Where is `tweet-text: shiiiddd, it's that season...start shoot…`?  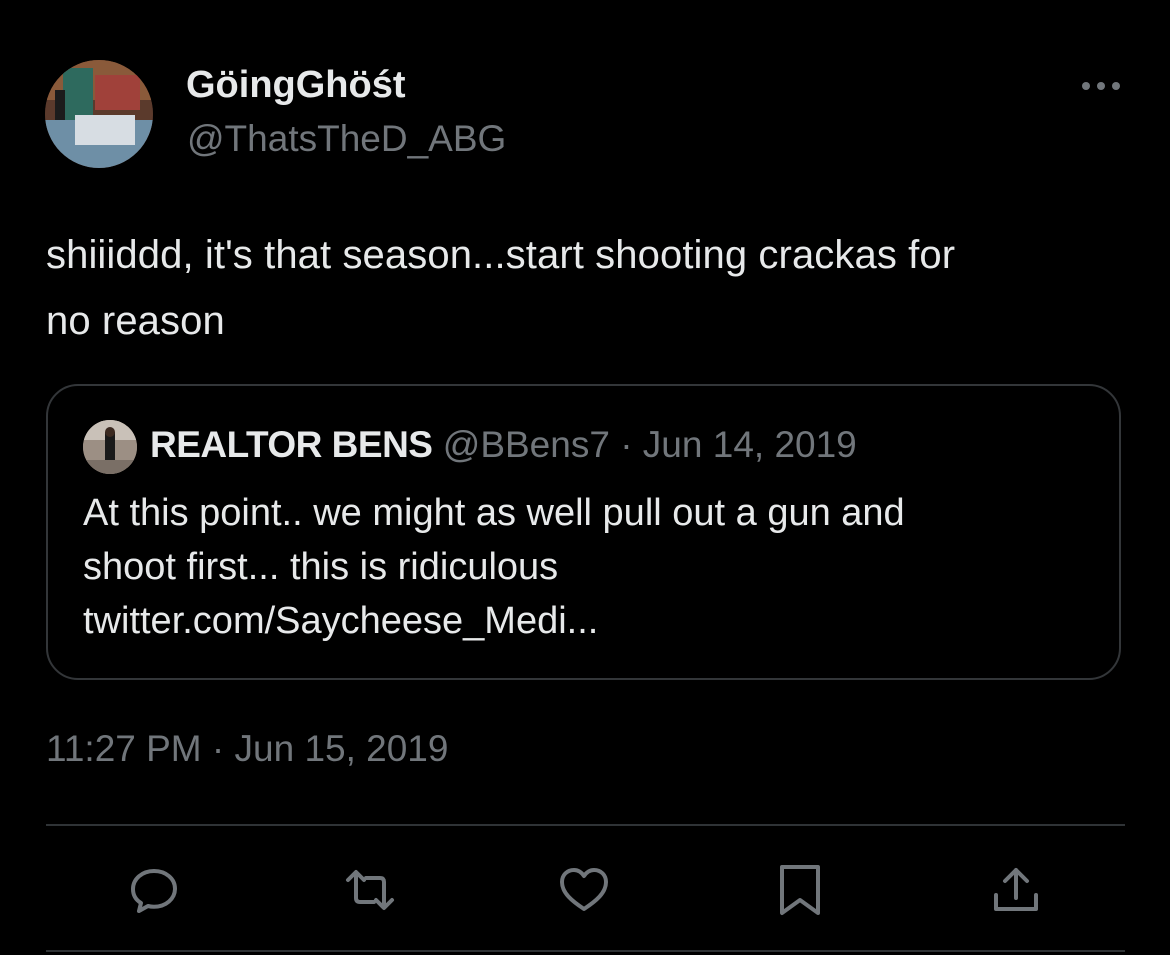
tweet-text: shiiiddd, it's that season...start shoot… is located at coordinates (501, 288).